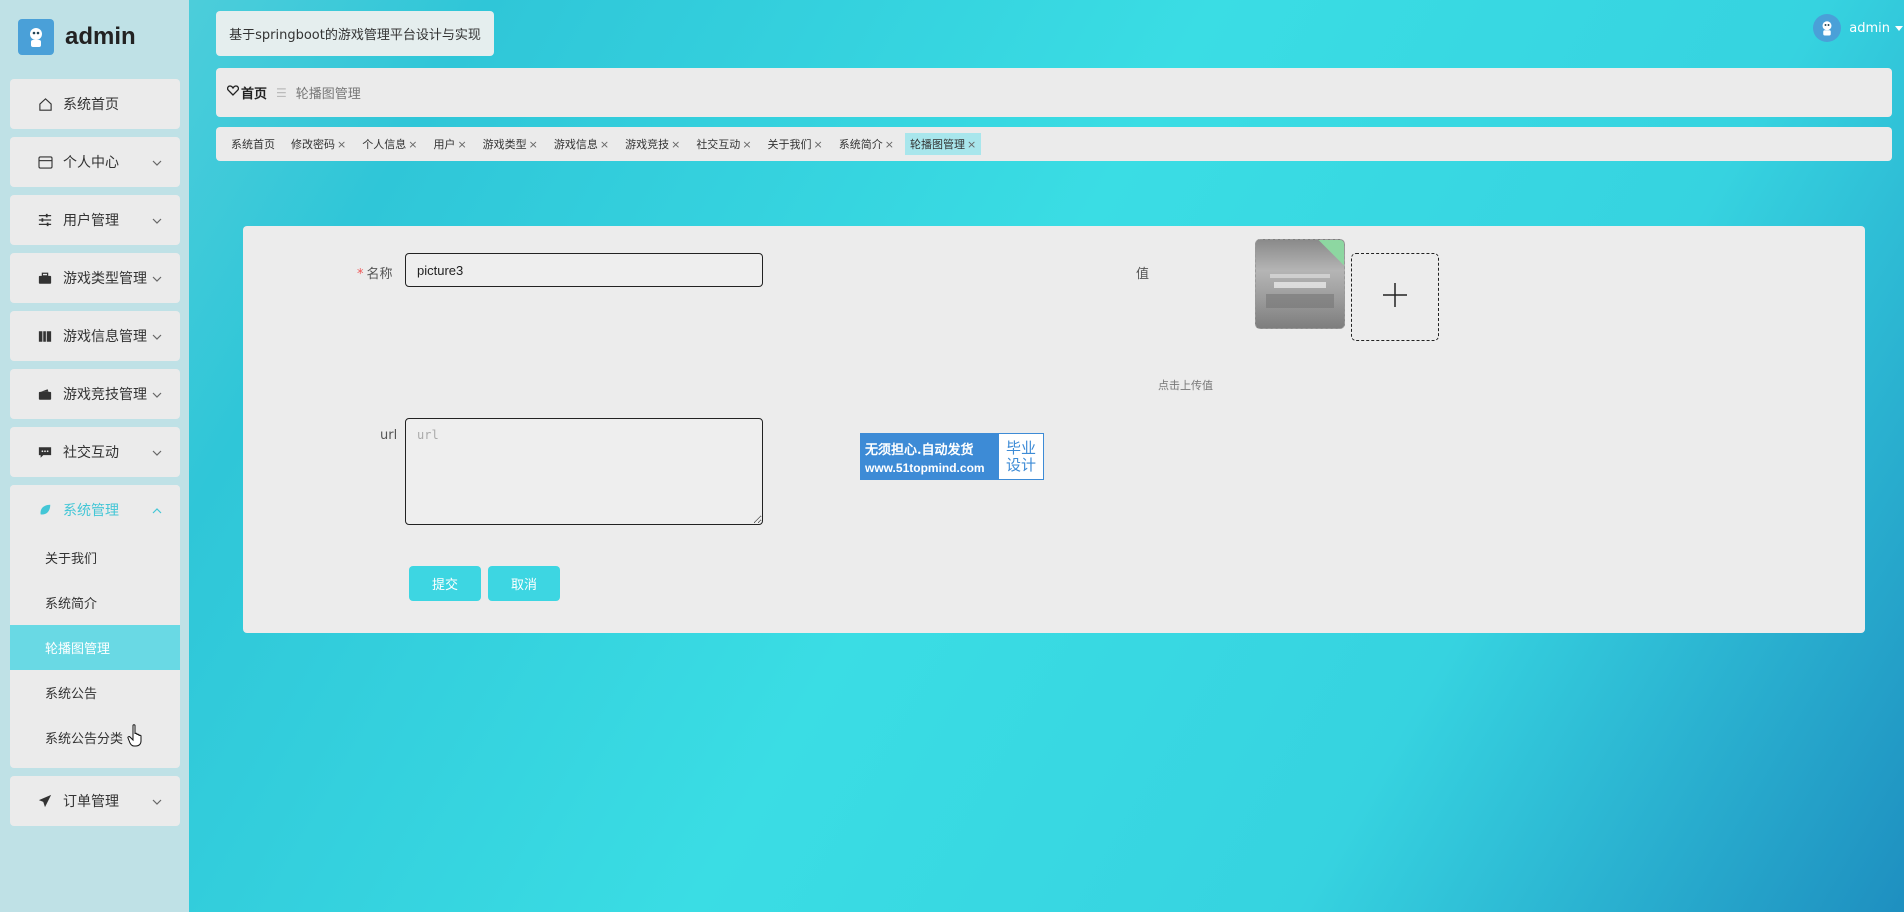  I want to click on chat-icon, so click(45, 452).